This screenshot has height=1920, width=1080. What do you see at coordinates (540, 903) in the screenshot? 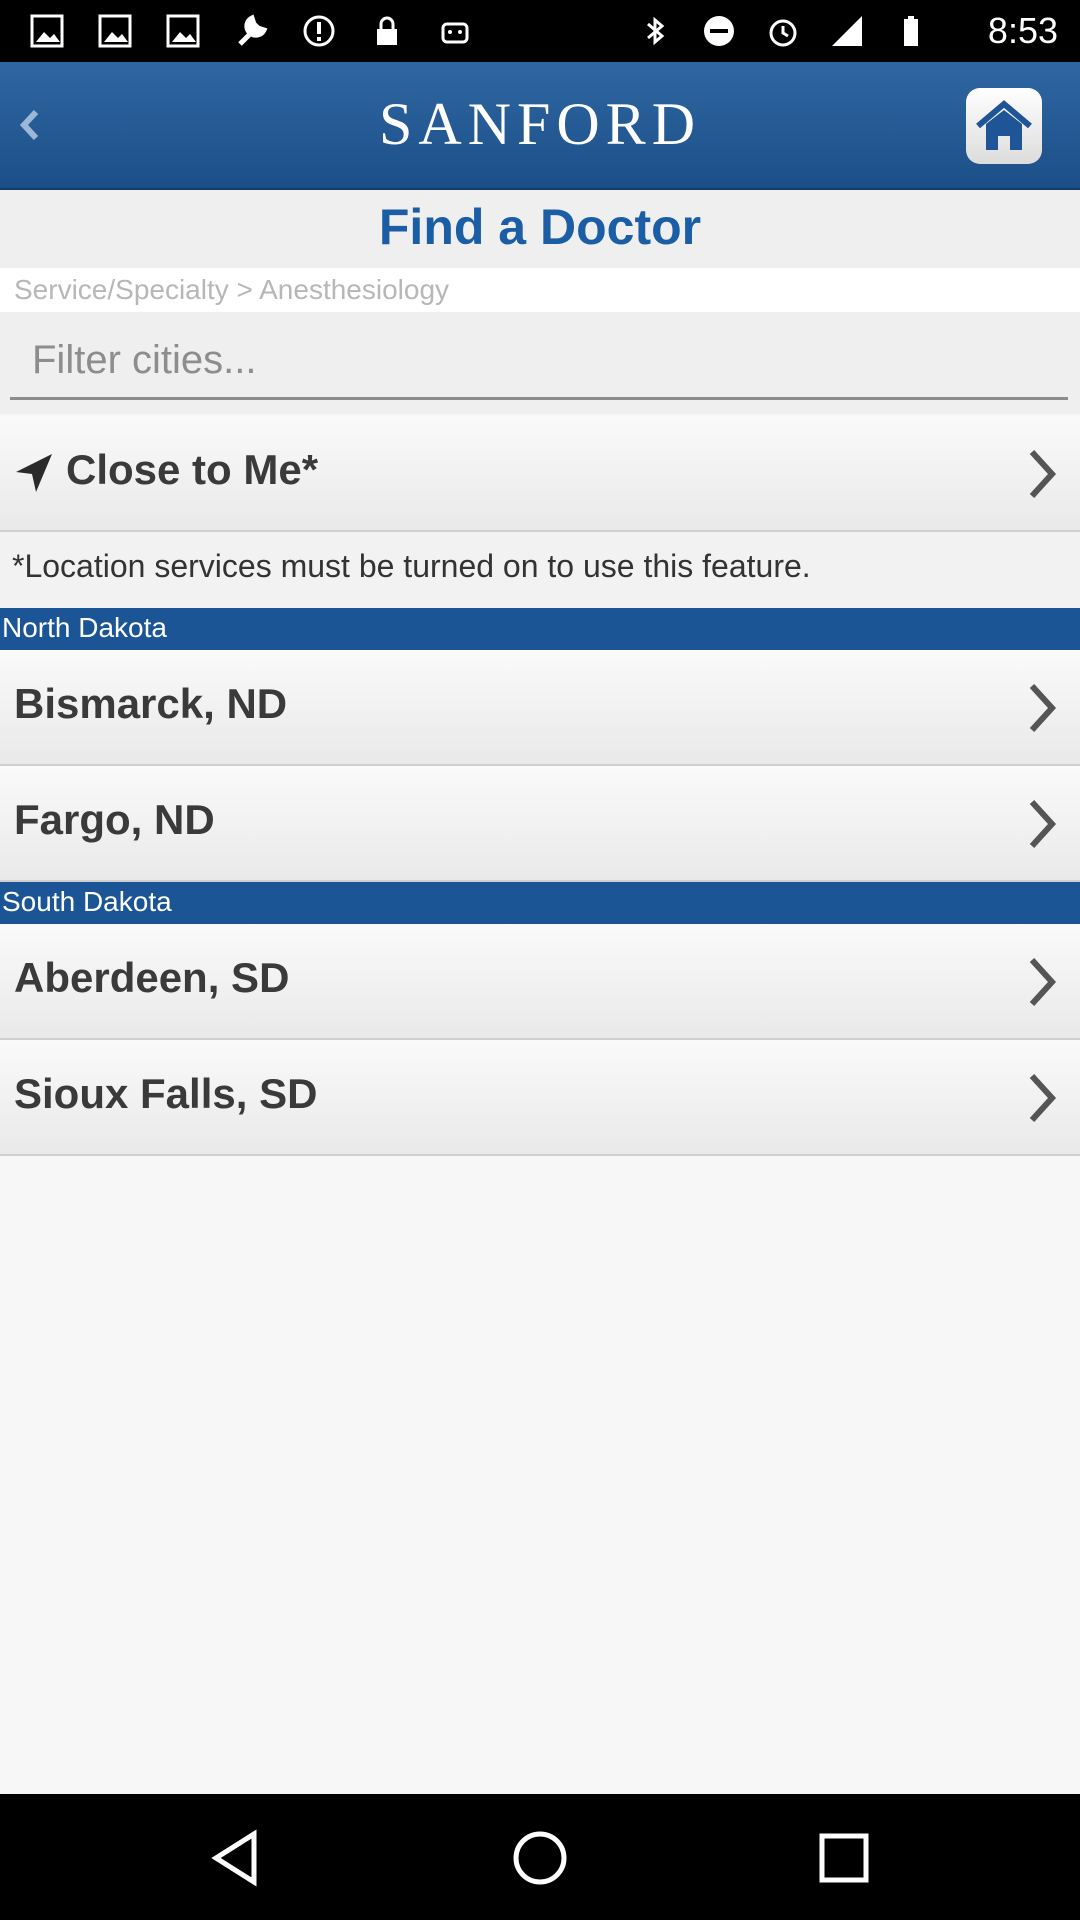
I see `section-header-south-dakota: South Dakota` at bounding box center [540, 903].